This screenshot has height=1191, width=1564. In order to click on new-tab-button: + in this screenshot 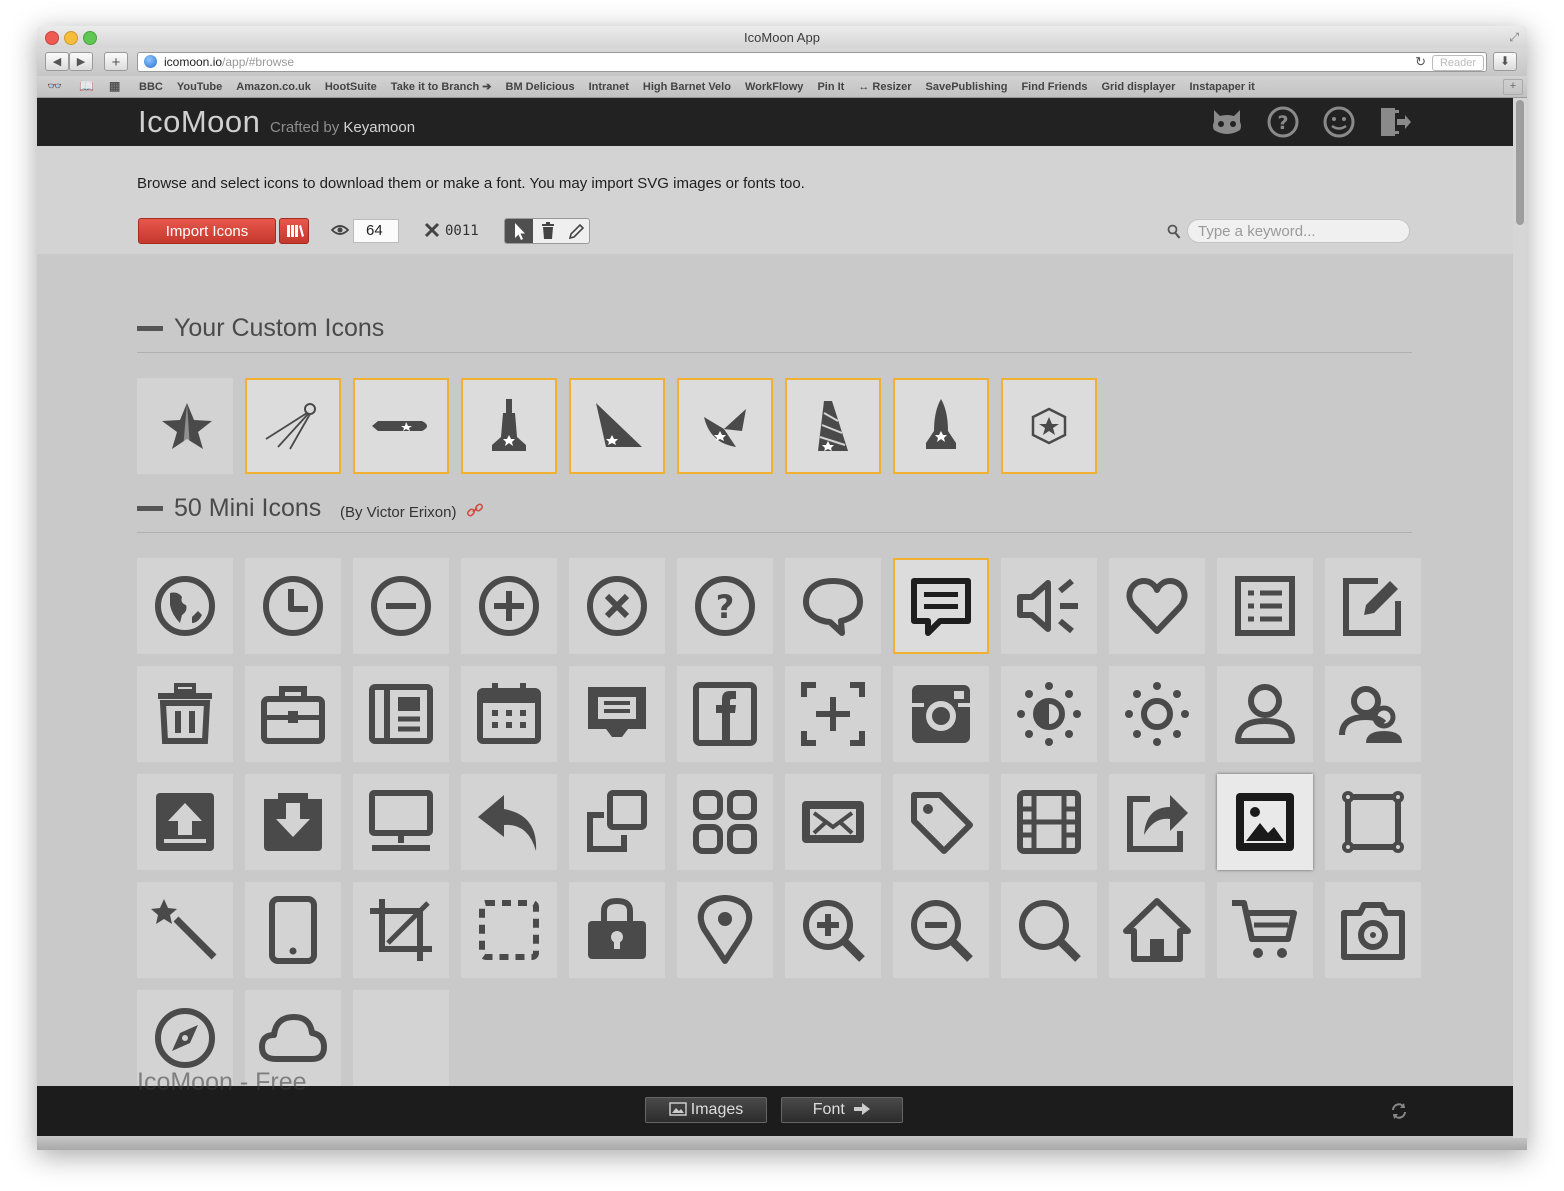, I will do `click(116, 61)`.